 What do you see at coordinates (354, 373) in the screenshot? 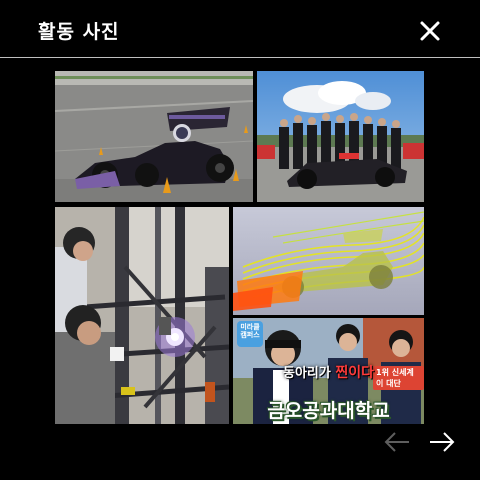
I see `subtitle-highlight: 찐이다` at bounding box center [354, 373].